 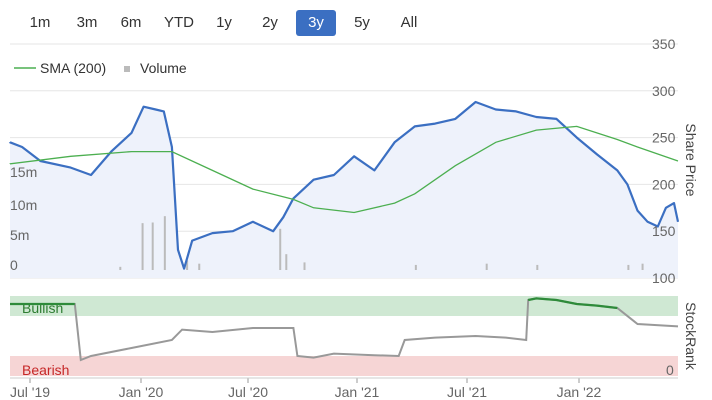 What do you see at coordinates (357, 392) in the screenshot?
I see `x-tick-label: Jan '21` at bounding box center [357, 392].